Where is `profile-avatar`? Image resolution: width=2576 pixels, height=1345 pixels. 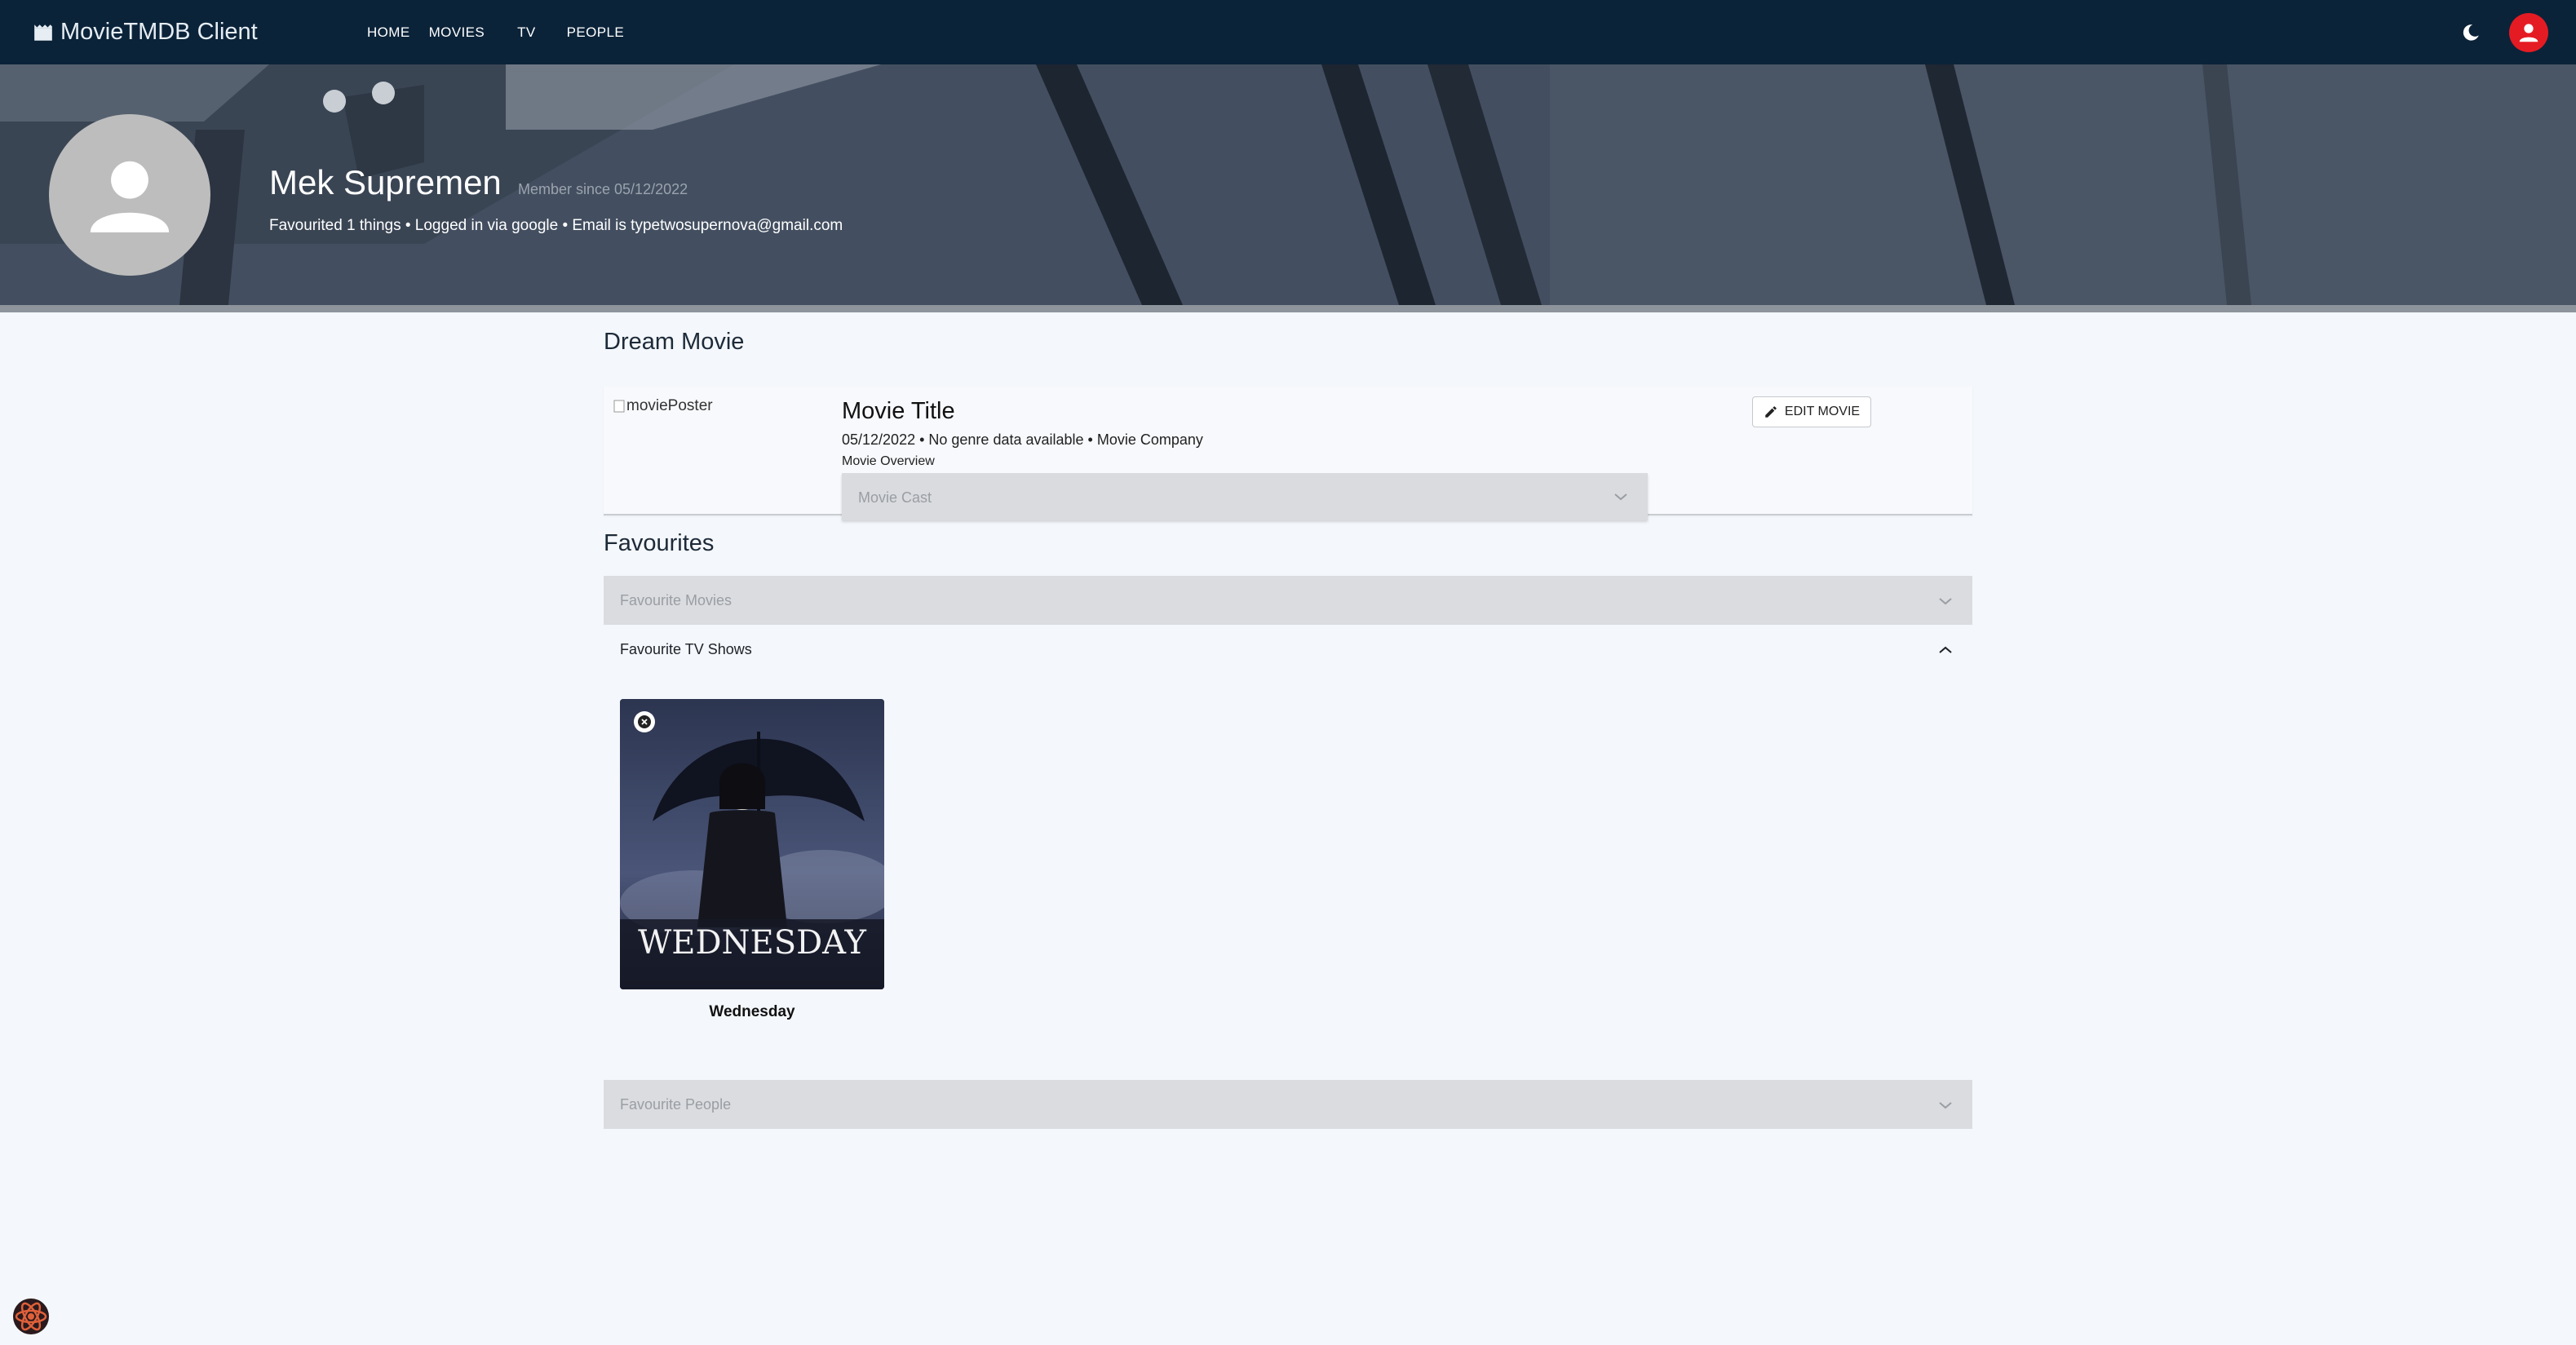
profile-avatar is located at coordinates (129, 195).